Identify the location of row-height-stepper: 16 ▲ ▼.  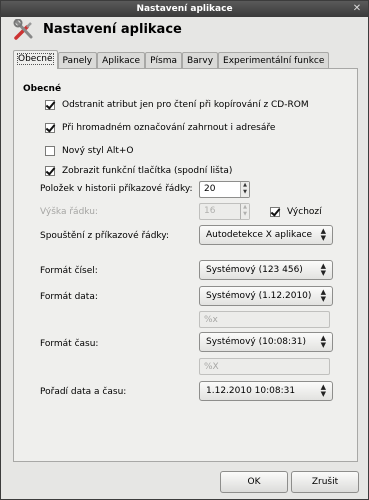
(224, 211).